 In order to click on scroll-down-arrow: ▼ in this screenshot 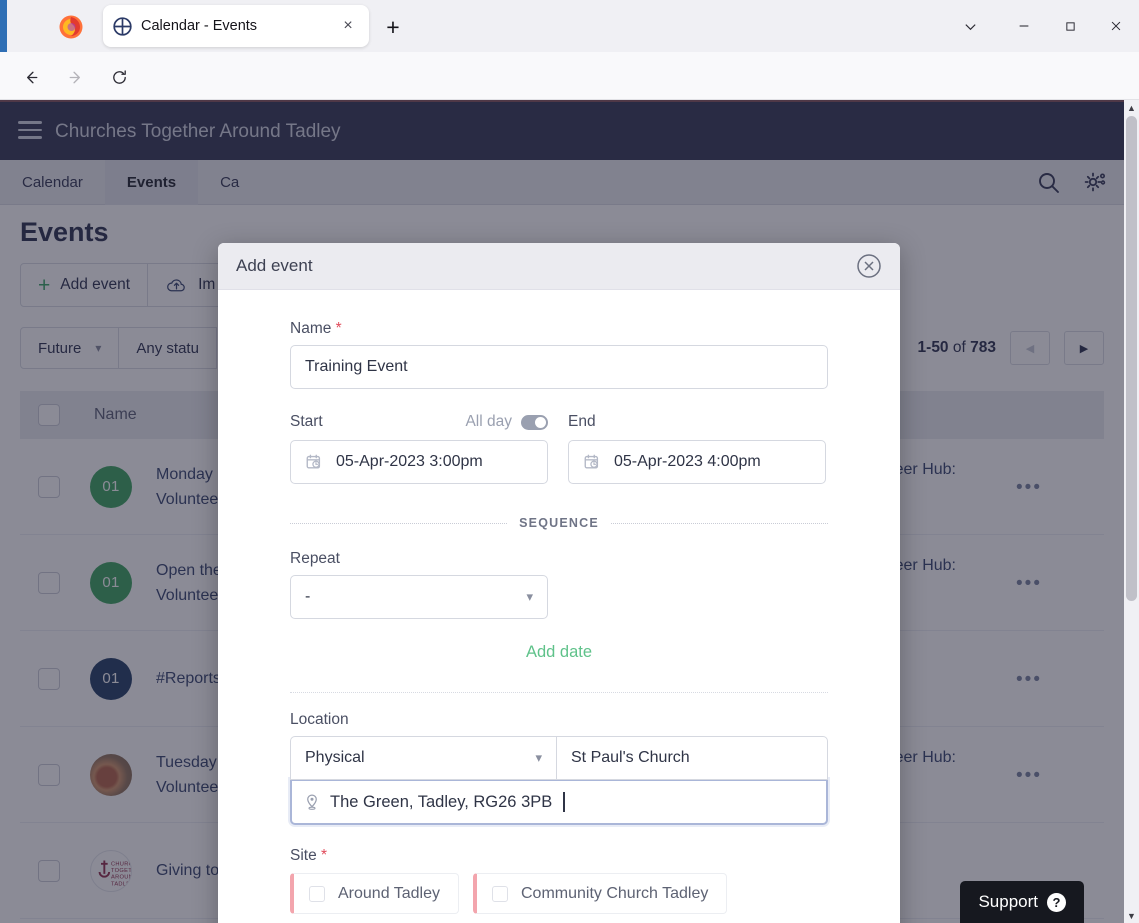, I will do `click(1131, 915)`.